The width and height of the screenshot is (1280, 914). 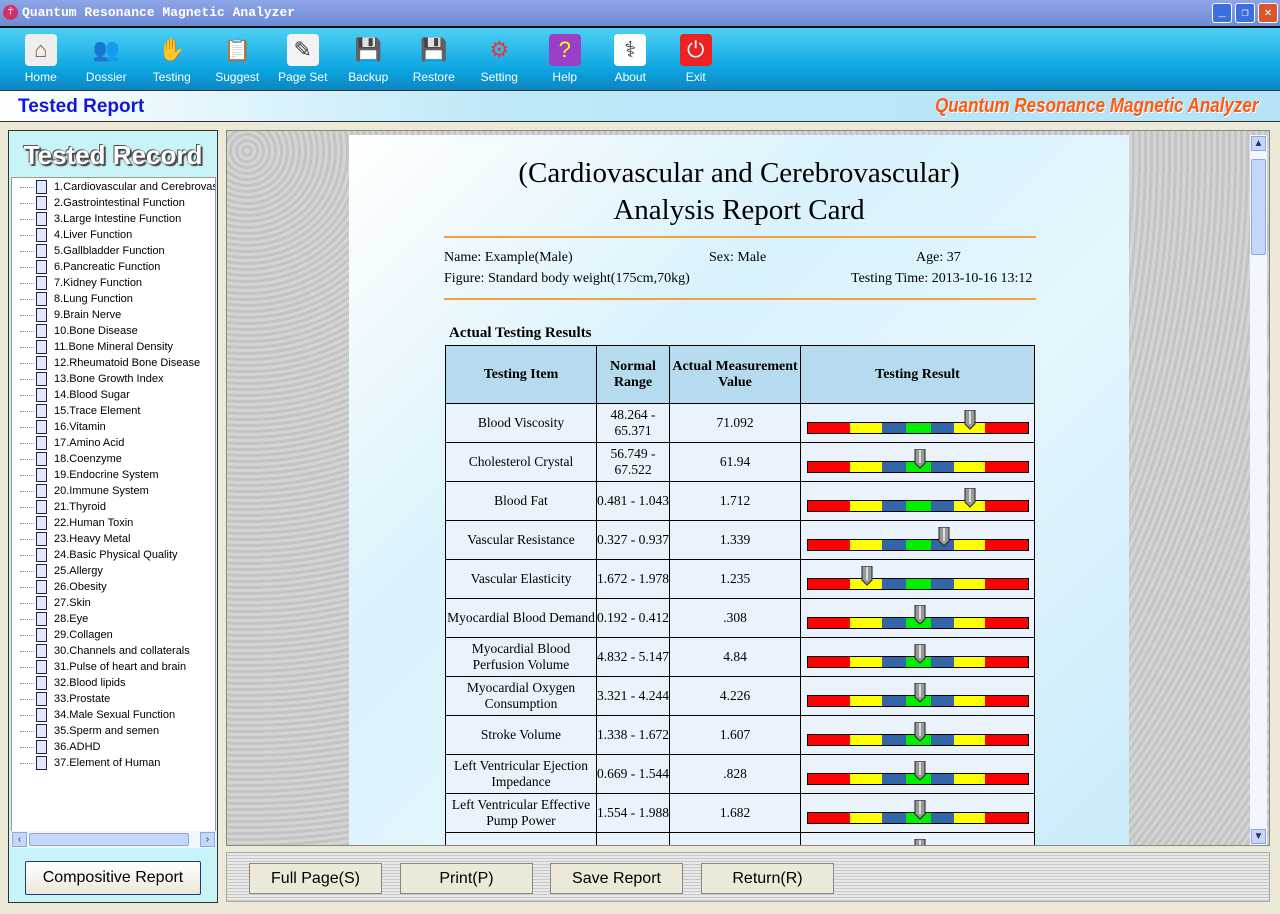 I want to click on tree-item-label: 20.Immune System, so click(x=101, y=491).